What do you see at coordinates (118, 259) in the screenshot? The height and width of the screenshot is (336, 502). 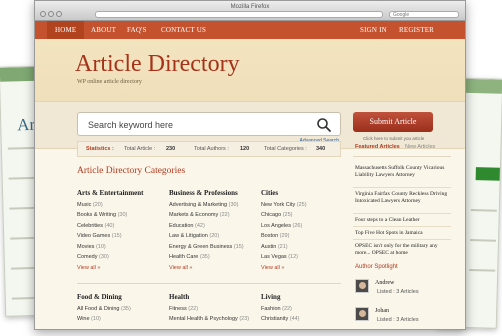 I see `category-item: Comedy (30)` at bounding box center [118, 259].